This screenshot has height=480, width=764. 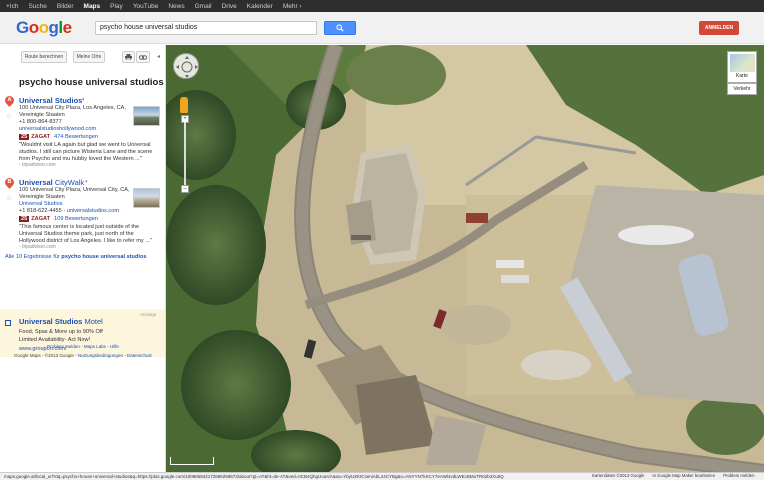 What do you see at coordinates (82, 346) in the screenshot?
I see `footer-links: Problem melden - Maps Labs - Hilfe` at bounding box center [82, 346].